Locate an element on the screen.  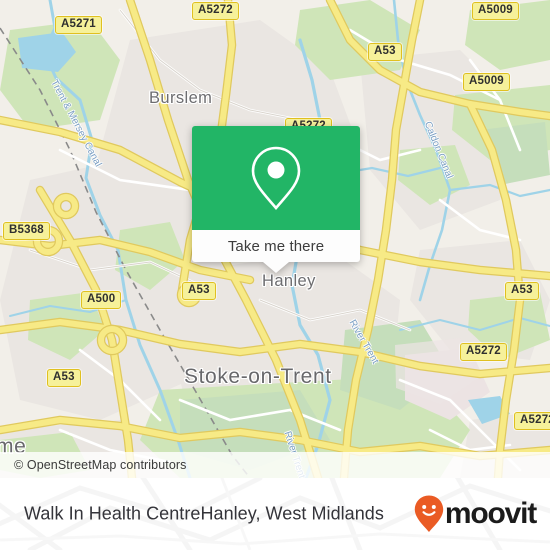
map-pin-icon is located at coordinates (276, 178).